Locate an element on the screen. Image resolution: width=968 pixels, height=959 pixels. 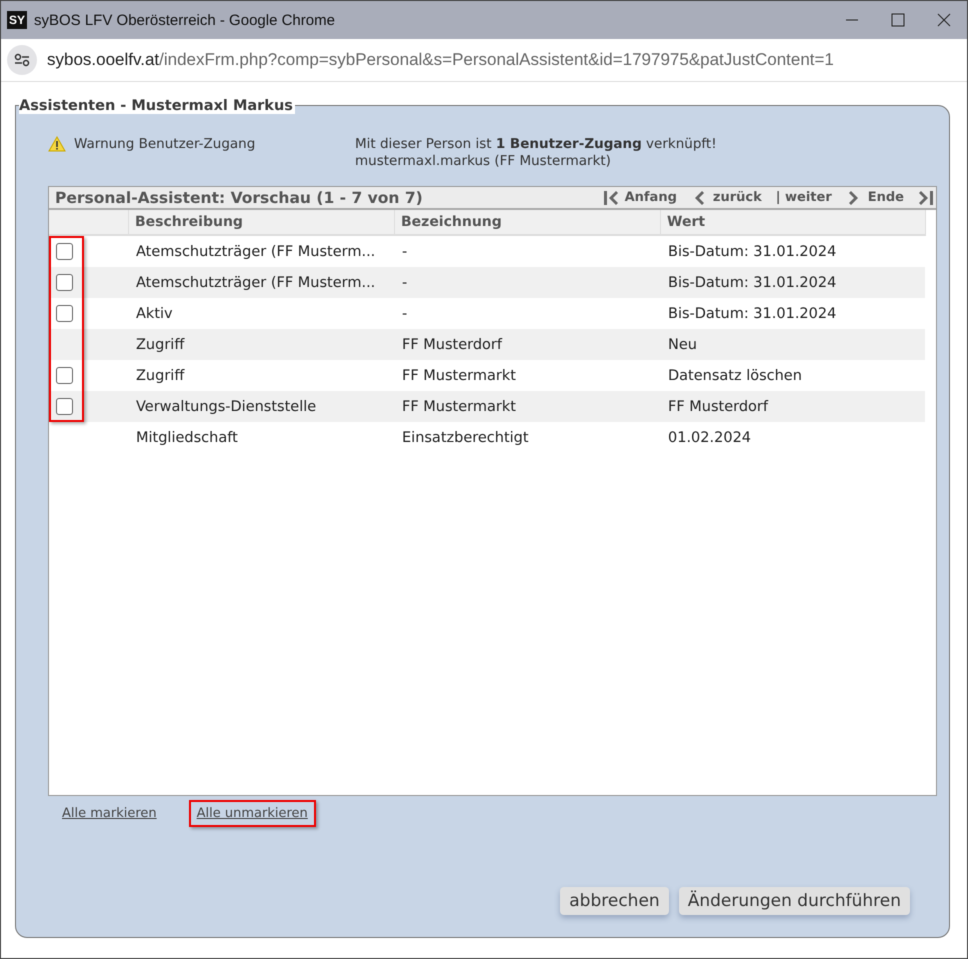
first-page-icon is located at coordinates (610, 198).